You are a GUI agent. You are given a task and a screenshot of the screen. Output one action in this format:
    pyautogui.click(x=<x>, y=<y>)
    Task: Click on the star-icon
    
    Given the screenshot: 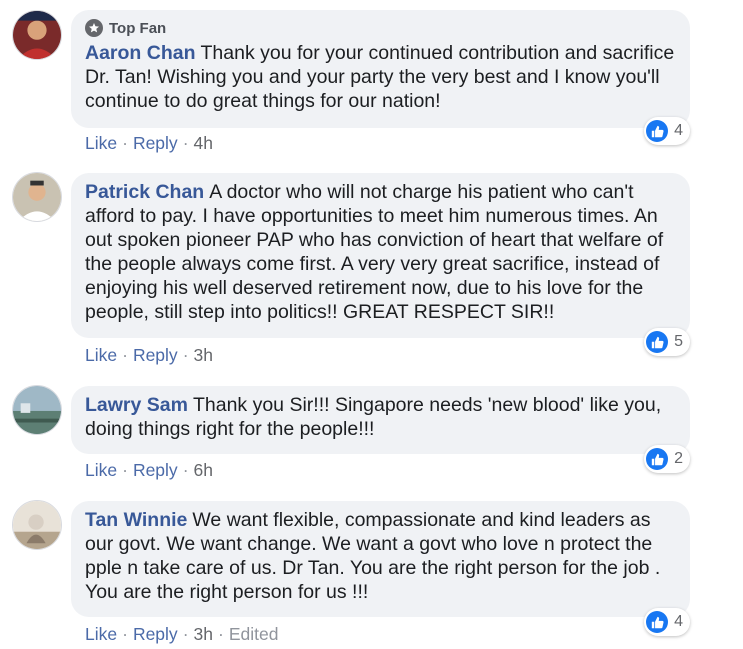 What is the action you would take?
    pyautogui.click(x=94, y=28)
    